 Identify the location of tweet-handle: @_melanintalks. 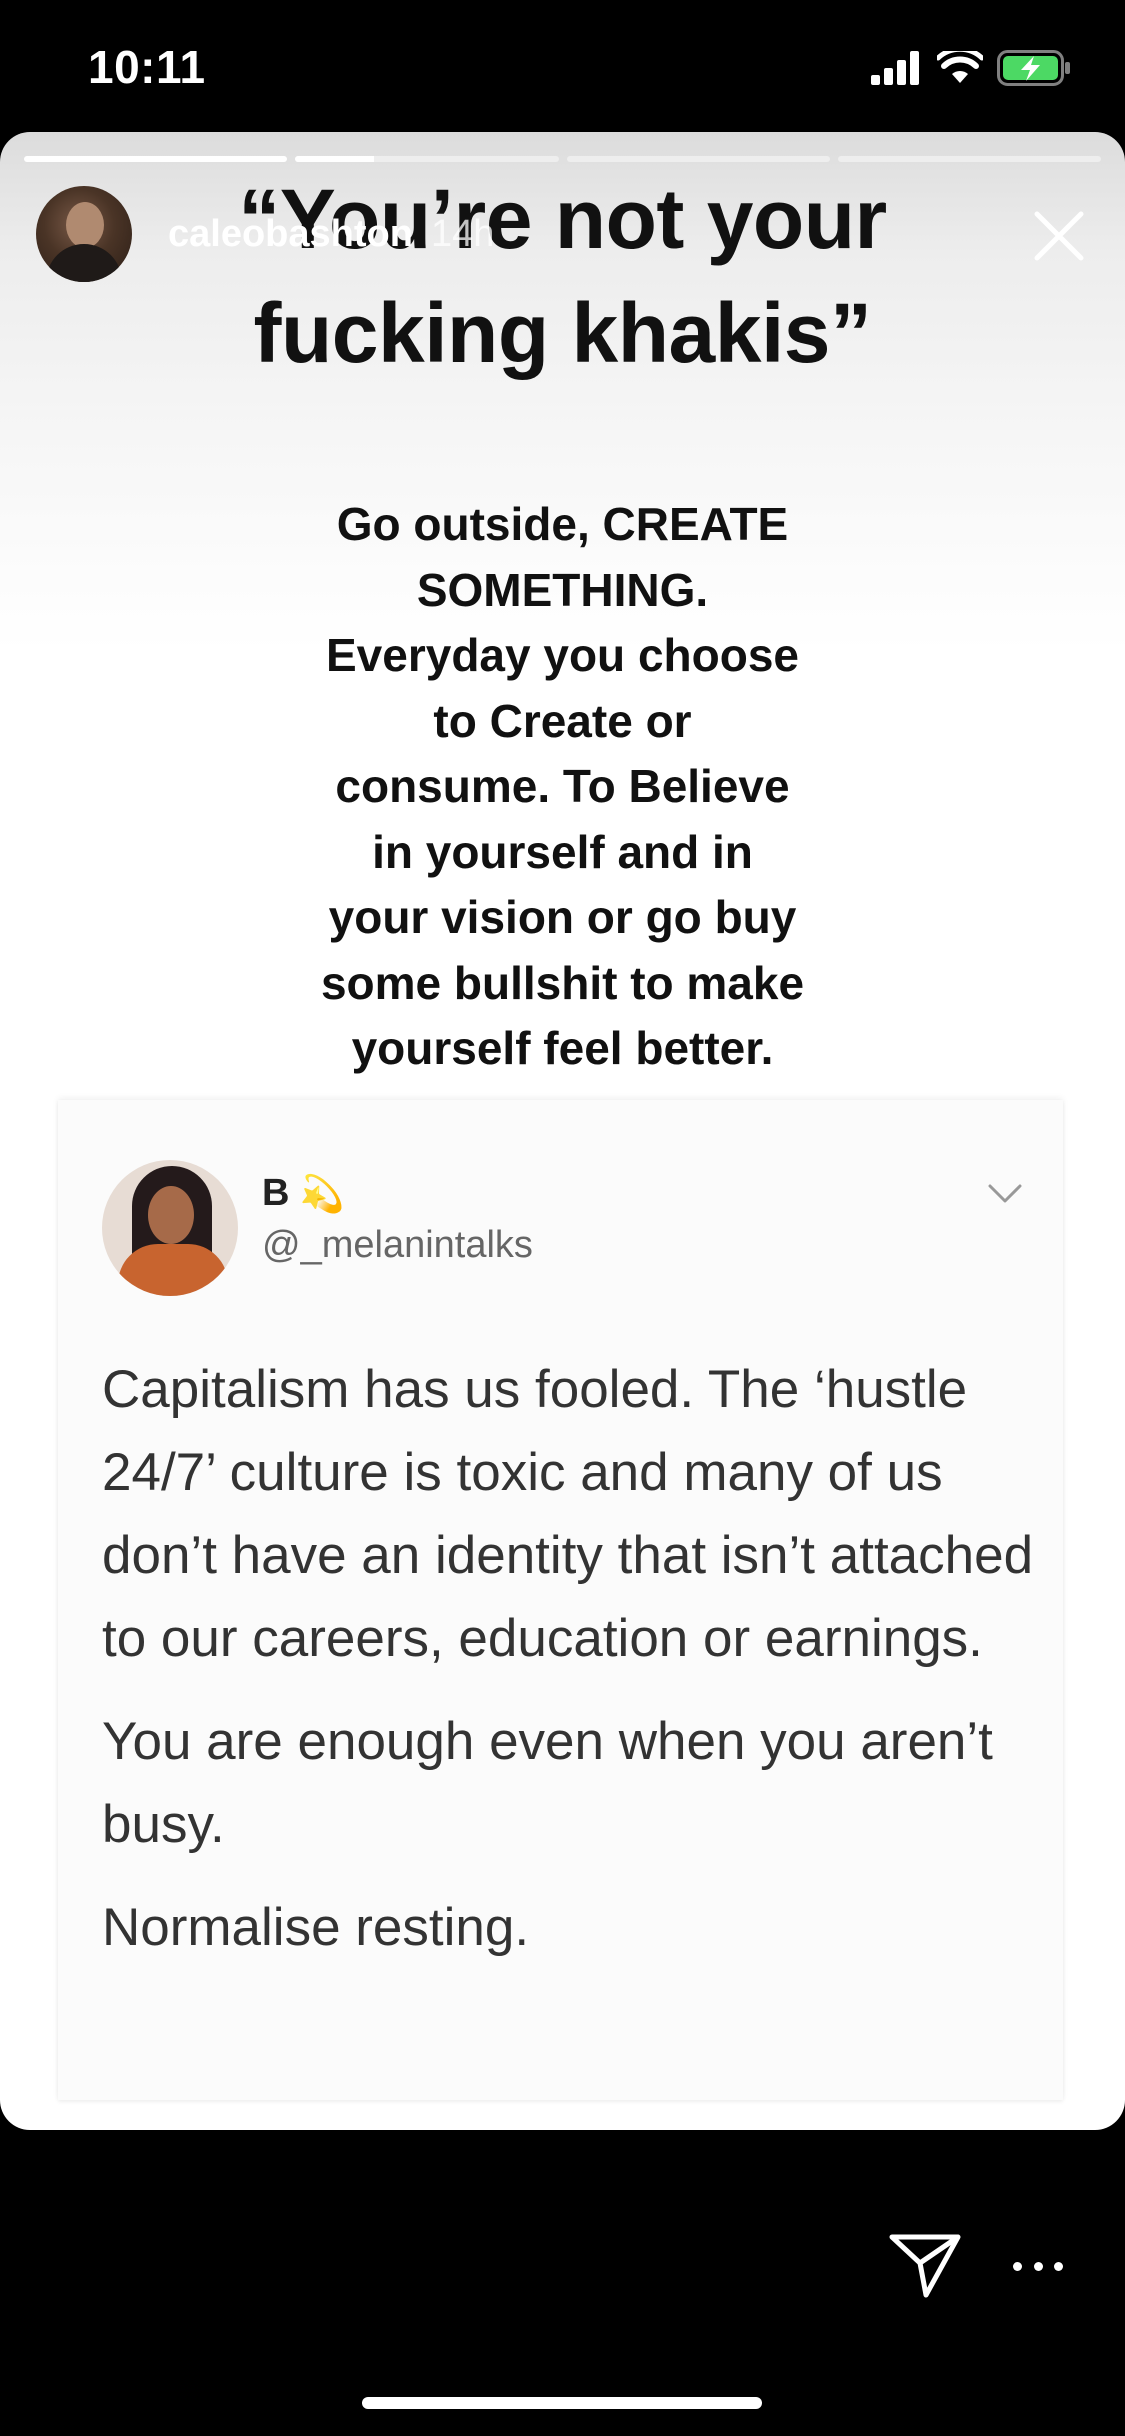
(397, 1245).